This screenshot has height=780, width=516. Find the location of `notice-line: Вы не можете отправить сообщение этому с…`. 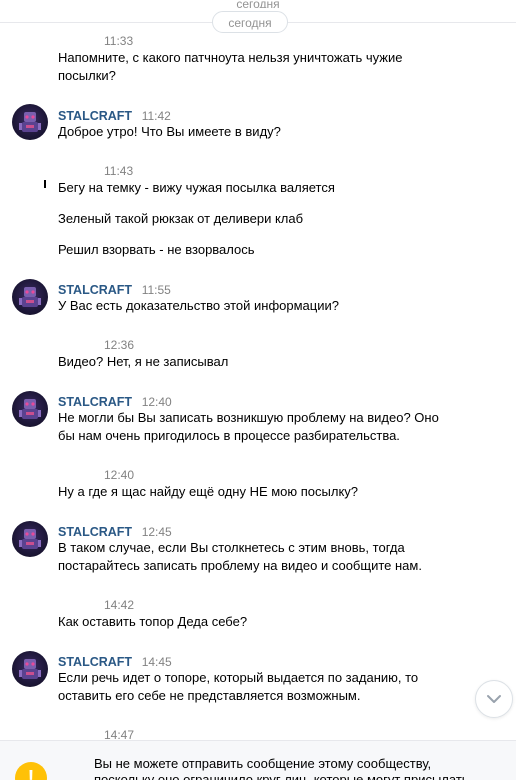

notice-line: Вы не можете отправить сообщение этому с… is located at coordinates (263, 763).